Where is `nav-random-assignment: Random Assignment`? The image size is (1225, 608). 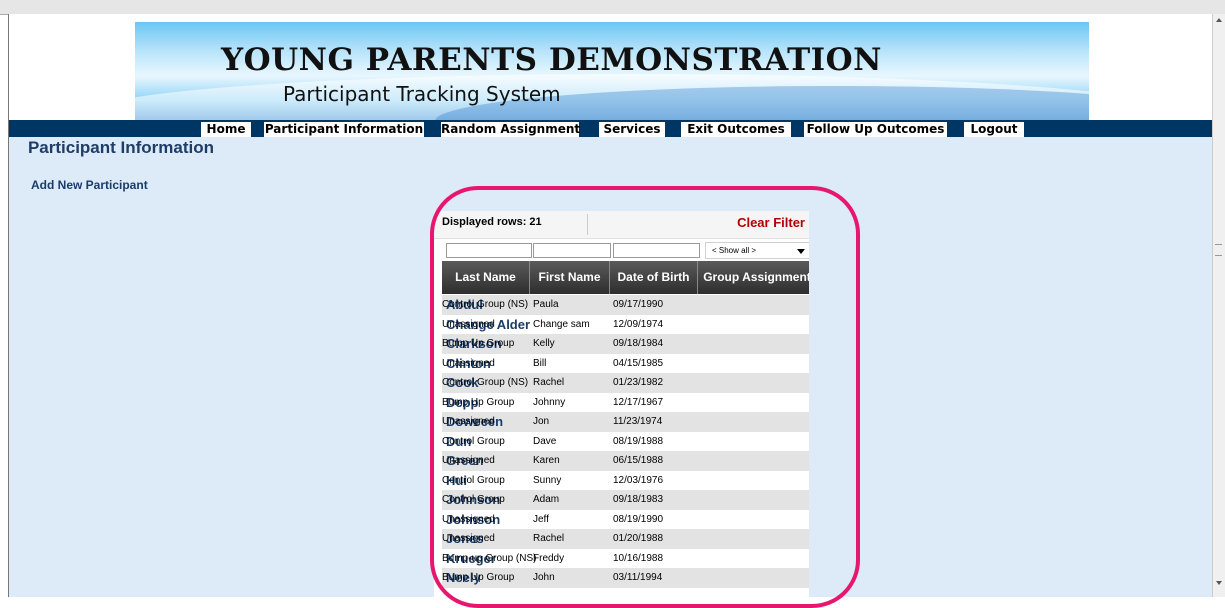
nav-random-assignment: Random Assignment is located at coordinates (510, 129).